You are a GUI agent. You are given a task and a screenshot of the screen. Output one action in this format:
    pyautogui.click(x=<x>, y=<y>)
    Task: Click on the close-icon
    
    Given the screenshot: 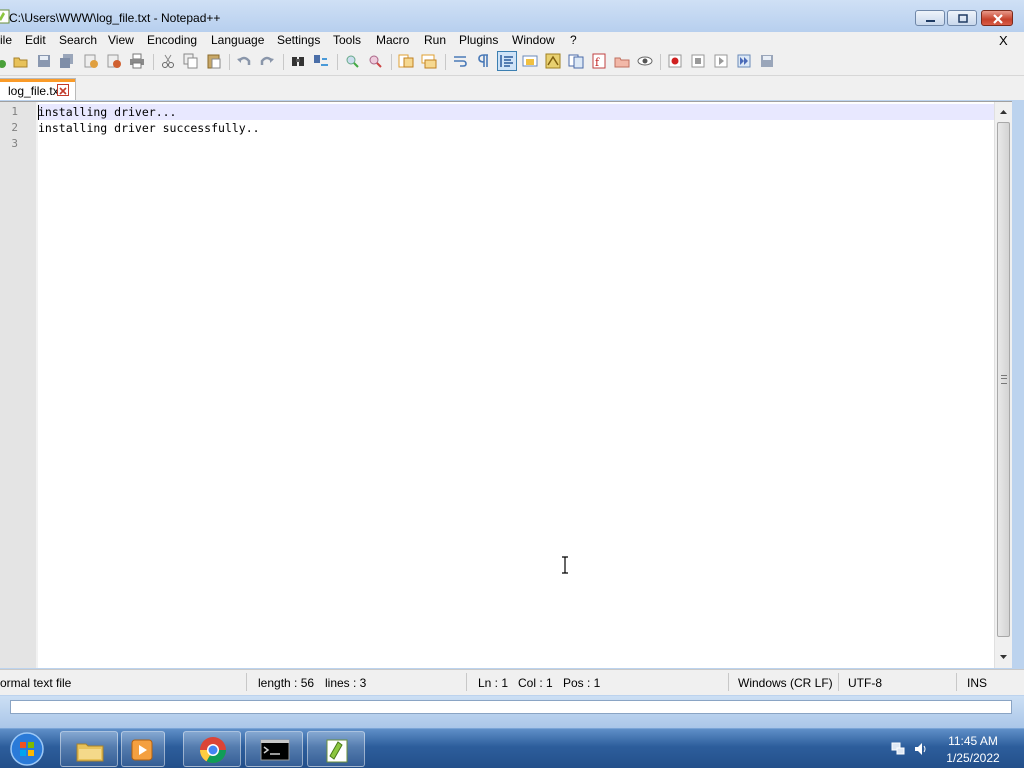 What is the action you would take?
    pyautogui.click(x=63, y=91)
    